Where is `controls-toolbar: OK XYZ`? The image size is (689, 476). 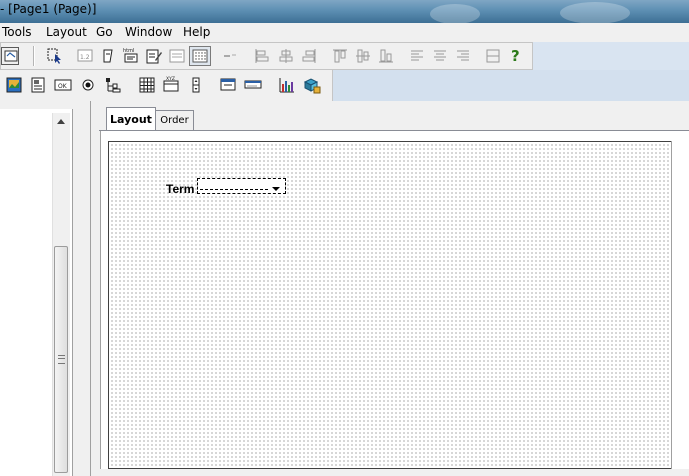 controls-toolbar: OK XYZ is located at coordinates (166, 85).